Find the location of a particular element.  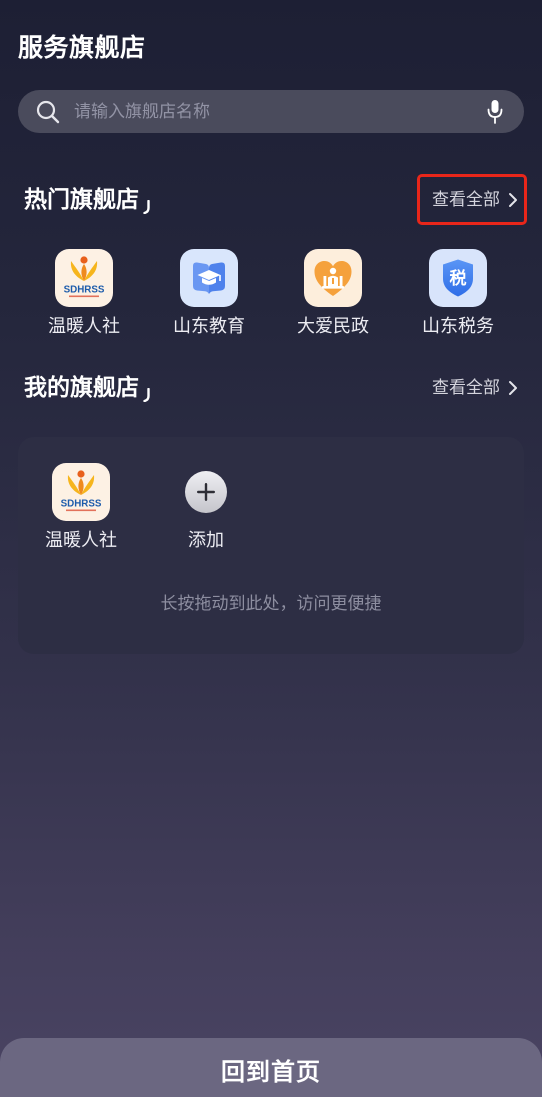

add-flagship-button: 添加 is located at coordinates (206, 508).